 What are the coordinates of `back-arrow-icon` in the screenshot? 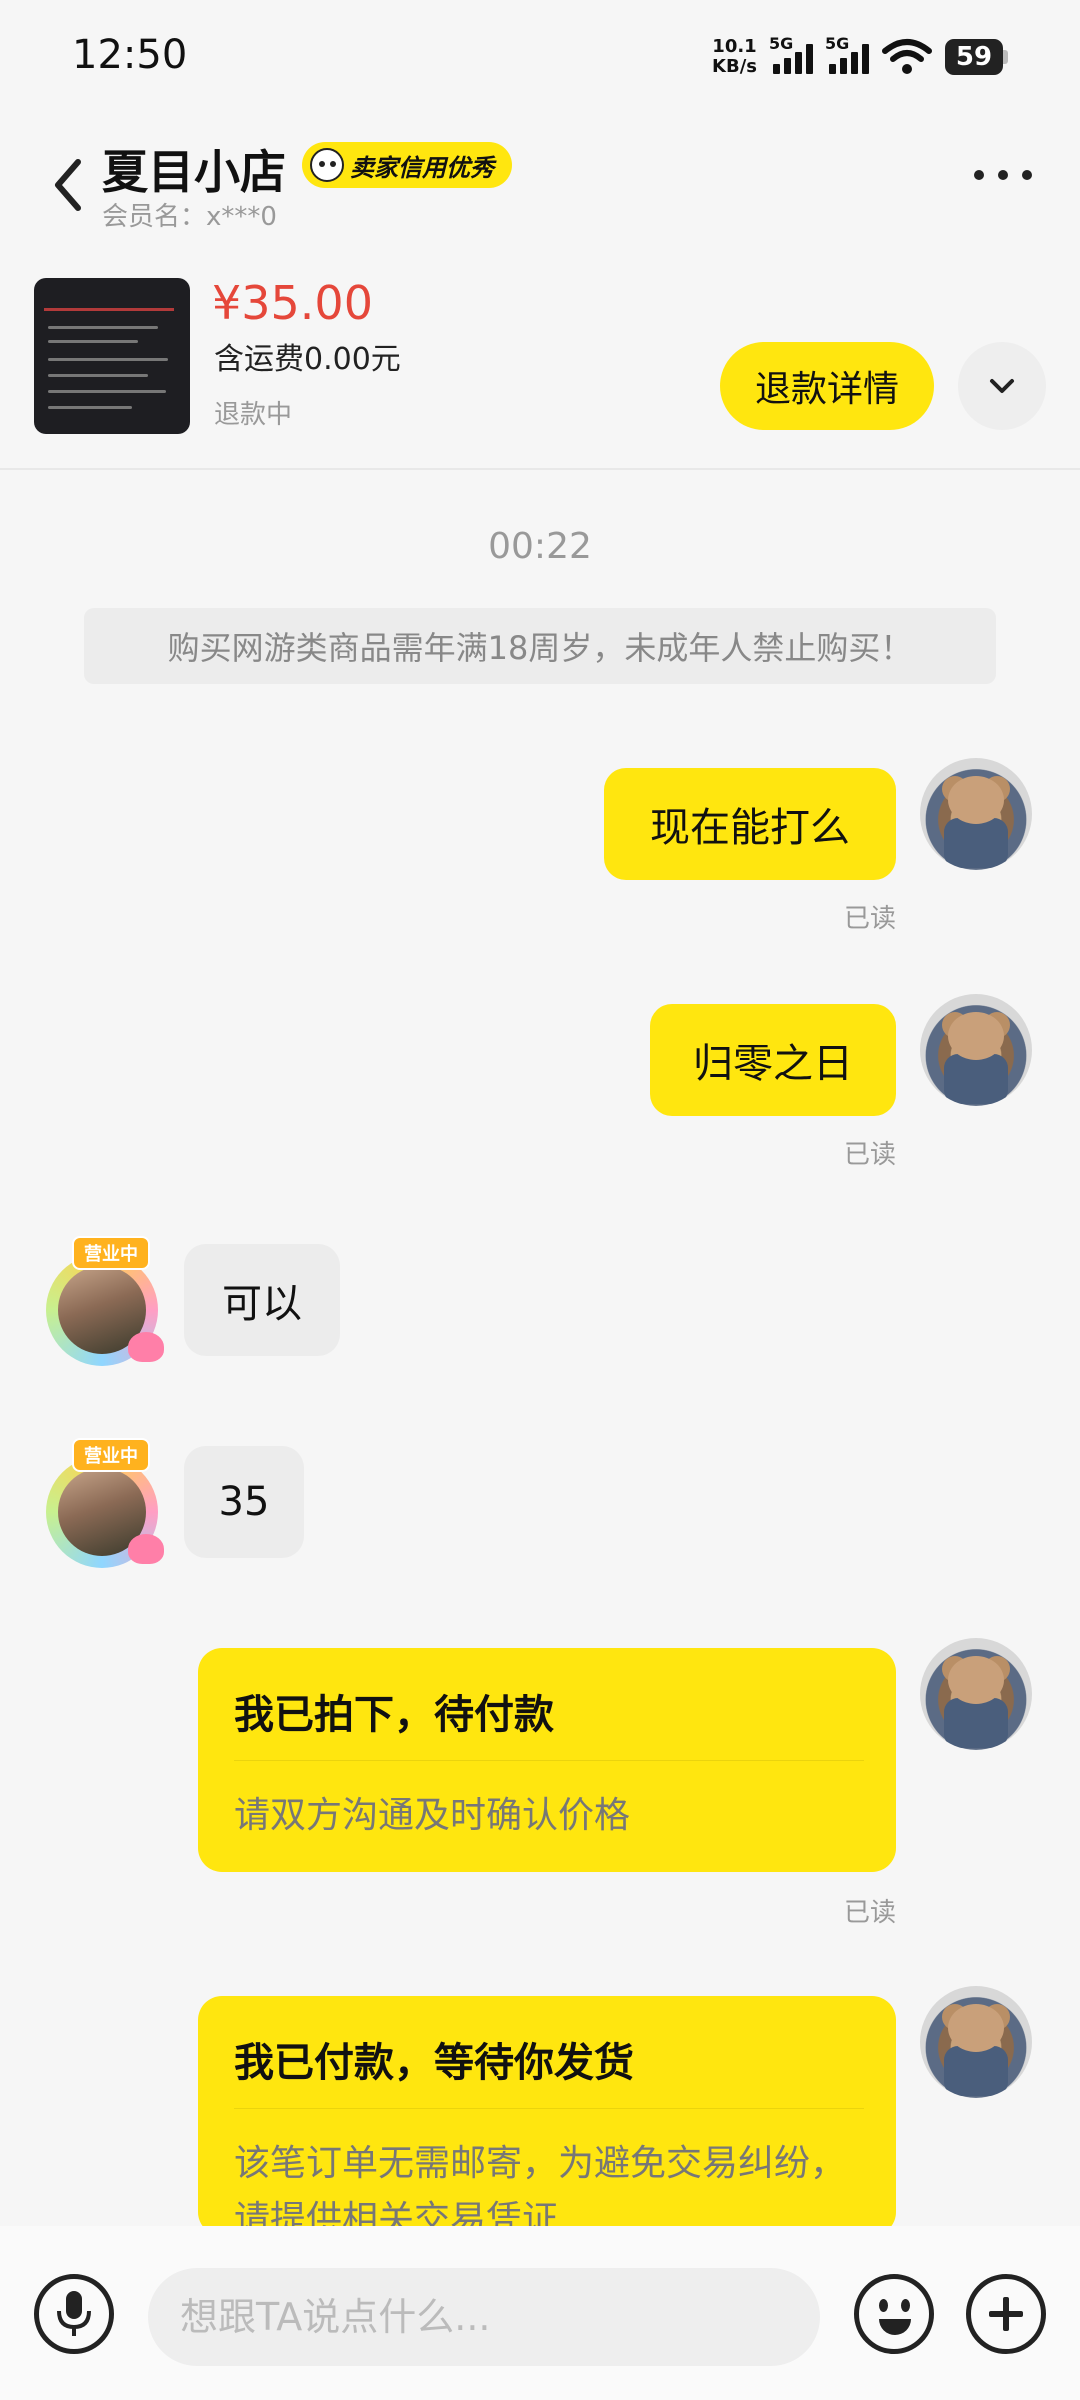 It's located at (69, 185).